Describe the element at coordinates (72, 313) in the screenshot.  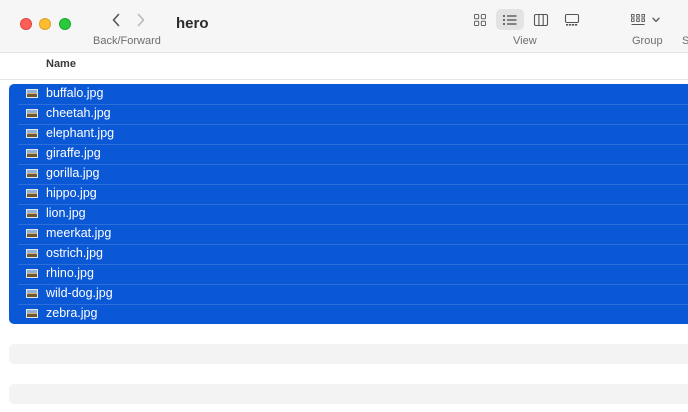
I see `file-name: zebra.jpg` at that location.